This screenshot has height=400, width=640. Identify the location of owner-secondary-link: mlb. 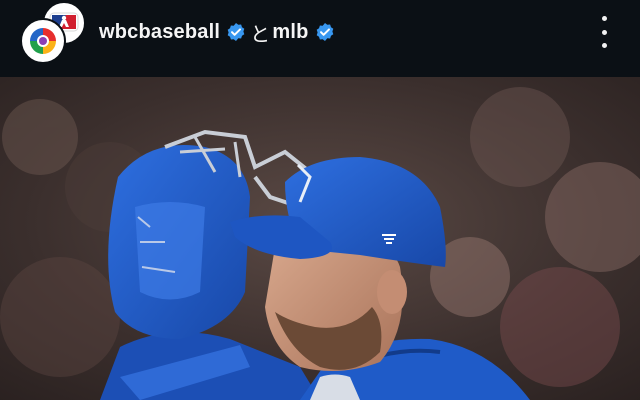
(290, 32).